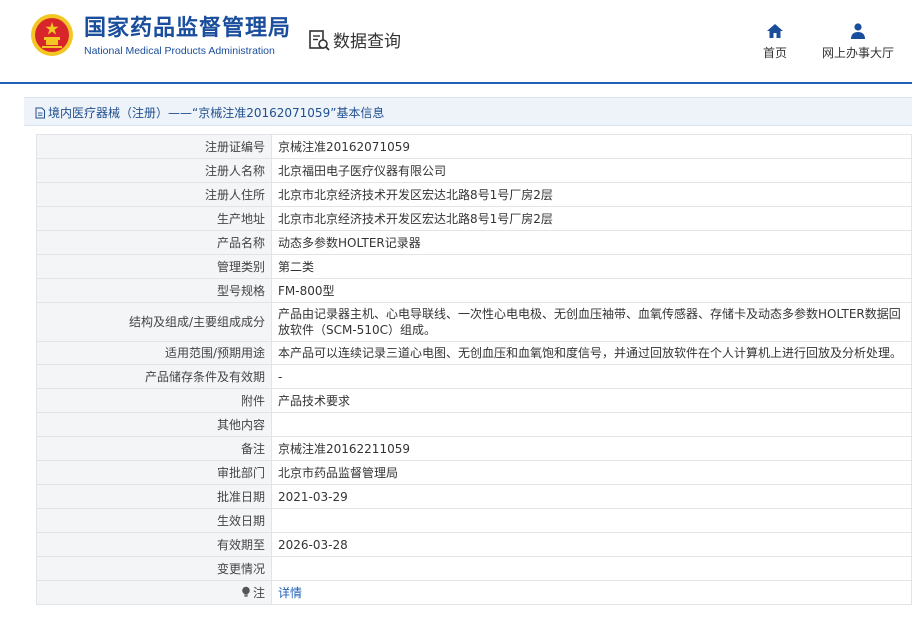  Describe the element at coordinates (154, 194) in the screenshot. I see `row-label: 注册人住所` at that location.